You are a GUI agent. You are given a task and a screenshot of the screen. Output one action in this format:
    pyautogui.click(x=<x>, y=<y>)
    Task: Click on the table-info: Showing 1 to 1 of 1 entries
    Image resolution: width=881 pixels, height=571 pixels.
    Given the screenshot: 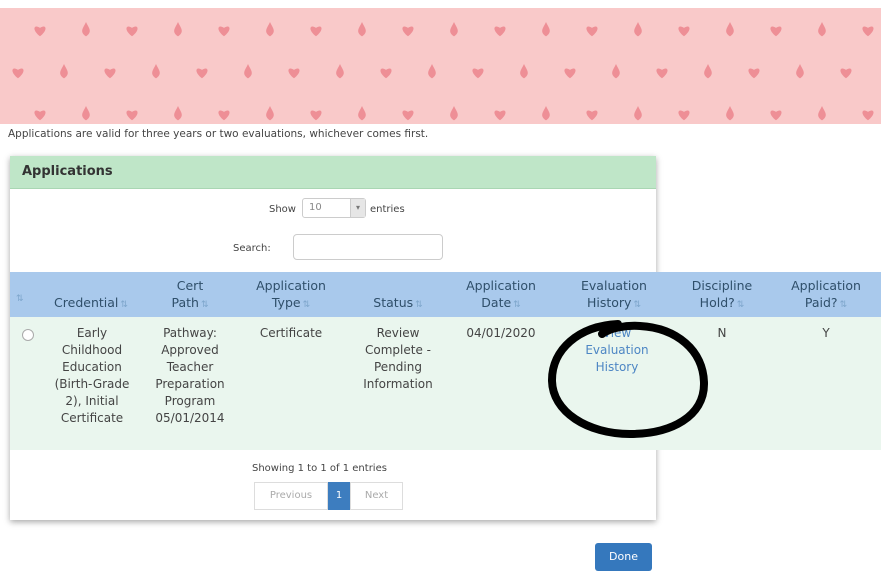 What is the action you would take?
    pyautogui.click(x=319, y=468)
    